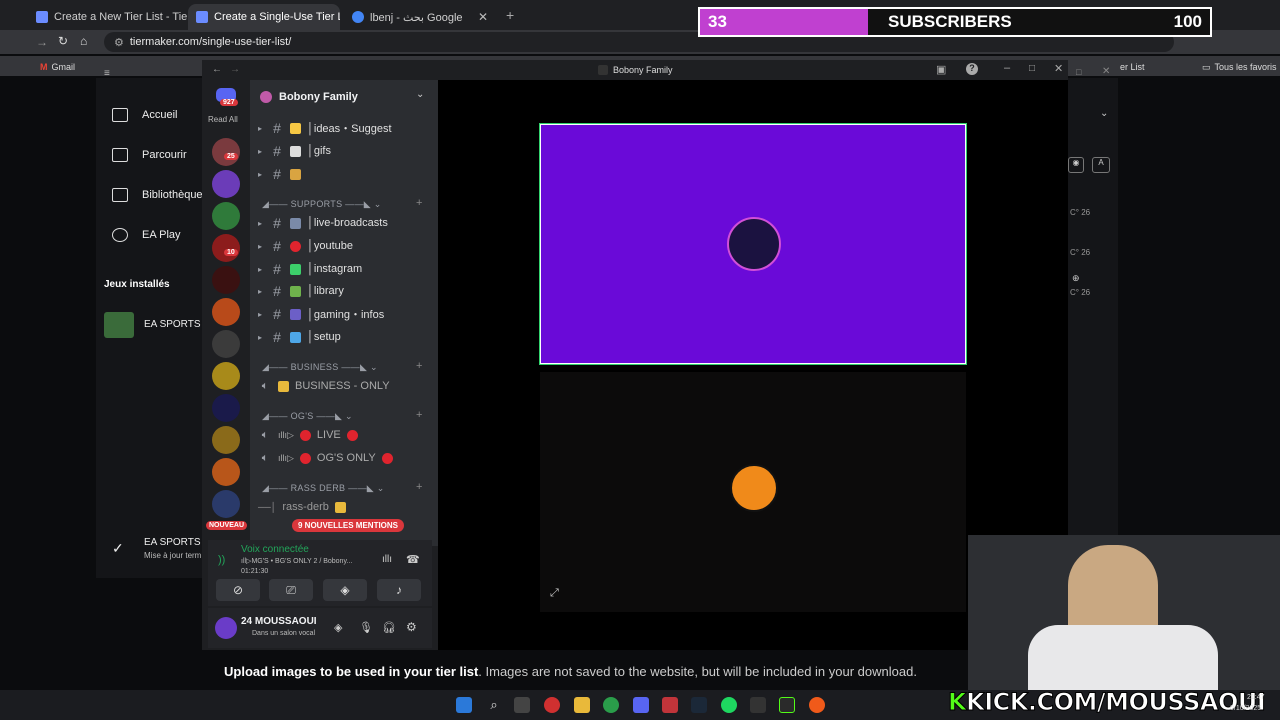  Describe the element at coordinates (346, 223) in the screenshot. I see `channel-live-broadcasts: ▸ # │live-broadcasts` at that location.